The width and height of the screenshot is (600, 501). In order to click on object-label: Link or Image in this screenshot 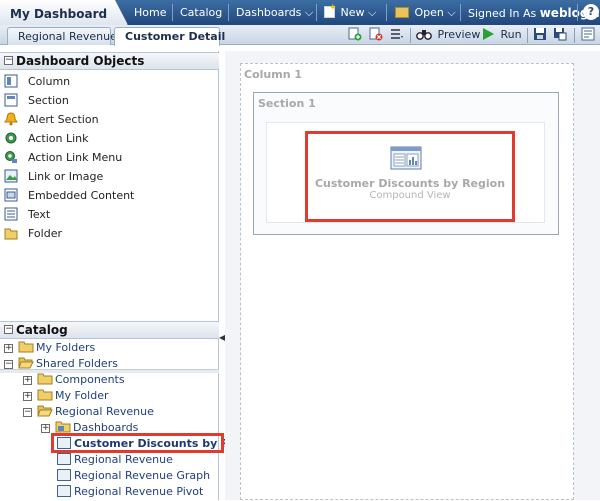, I will do `click(66, 176)`.